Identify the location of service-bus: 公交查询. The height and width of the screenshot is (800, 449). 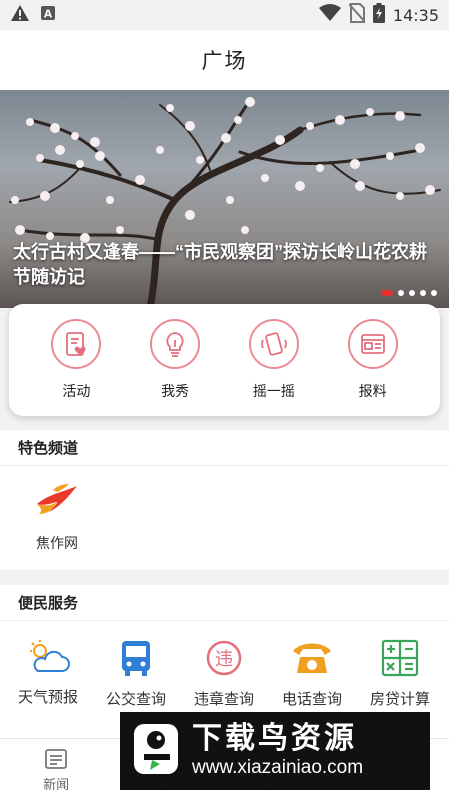
(136, 665).